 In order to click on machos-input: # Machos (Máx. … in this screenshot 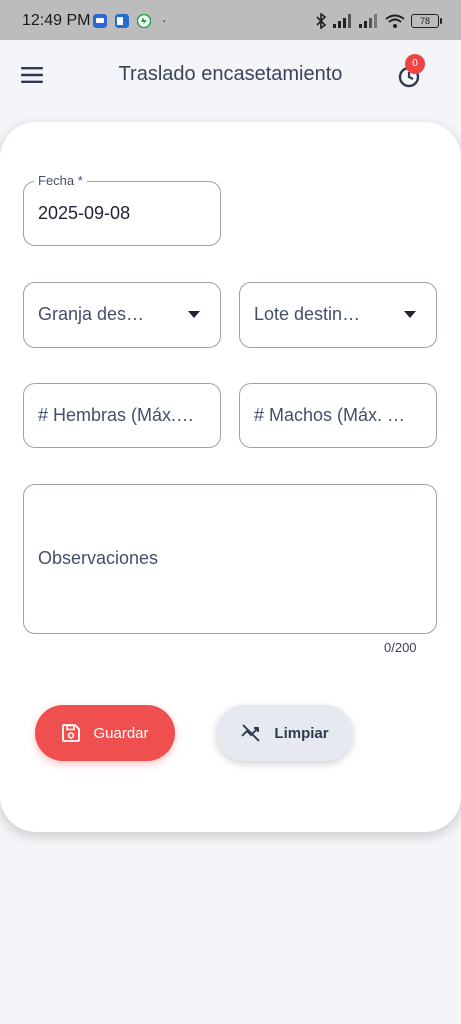, I will do `click(338, 415)`.